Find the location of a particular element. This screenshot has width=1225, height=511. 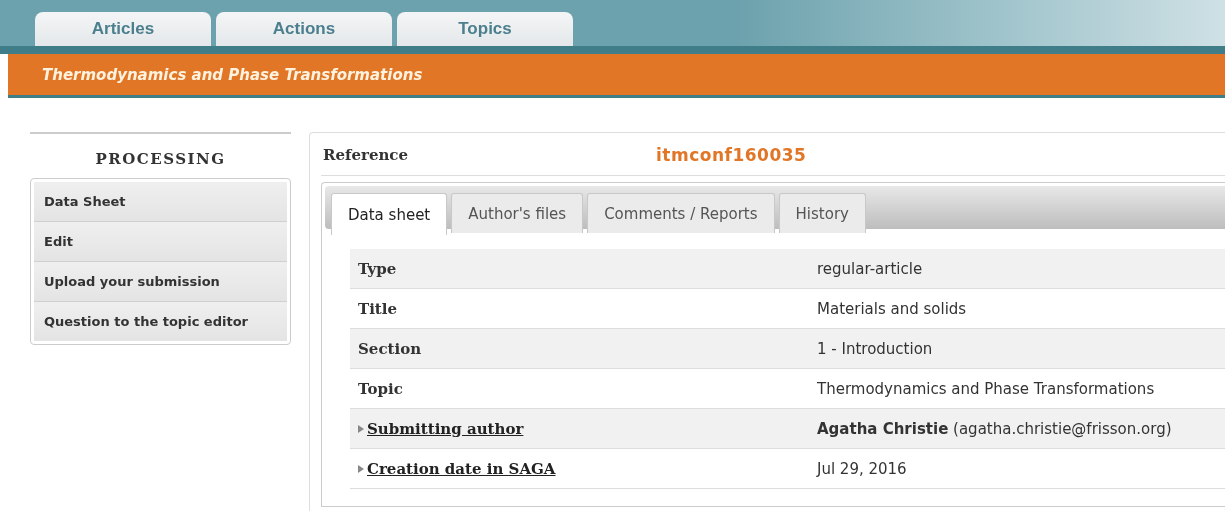

field-label: Type is located at coordinates (377, 268).